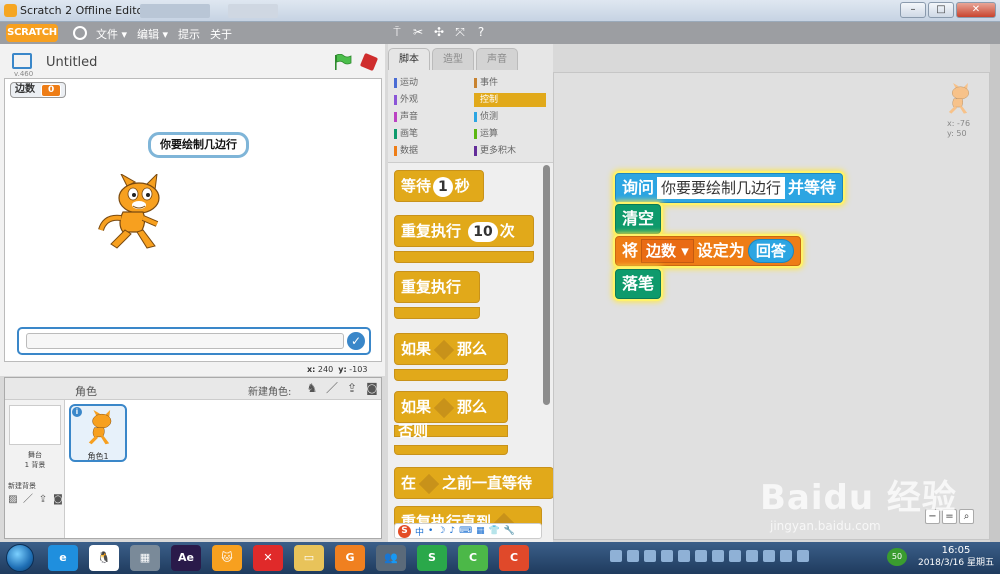 The image size is (1000, 574). I want to click on scratch-logo: SCRATCH, so click(32, 33).